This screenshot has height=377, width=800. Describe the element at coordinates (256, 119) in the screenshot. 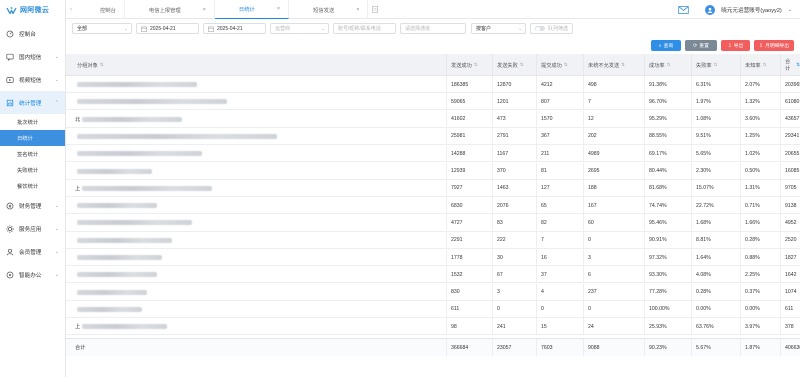

I see `group-object-cell: 北` at that location.